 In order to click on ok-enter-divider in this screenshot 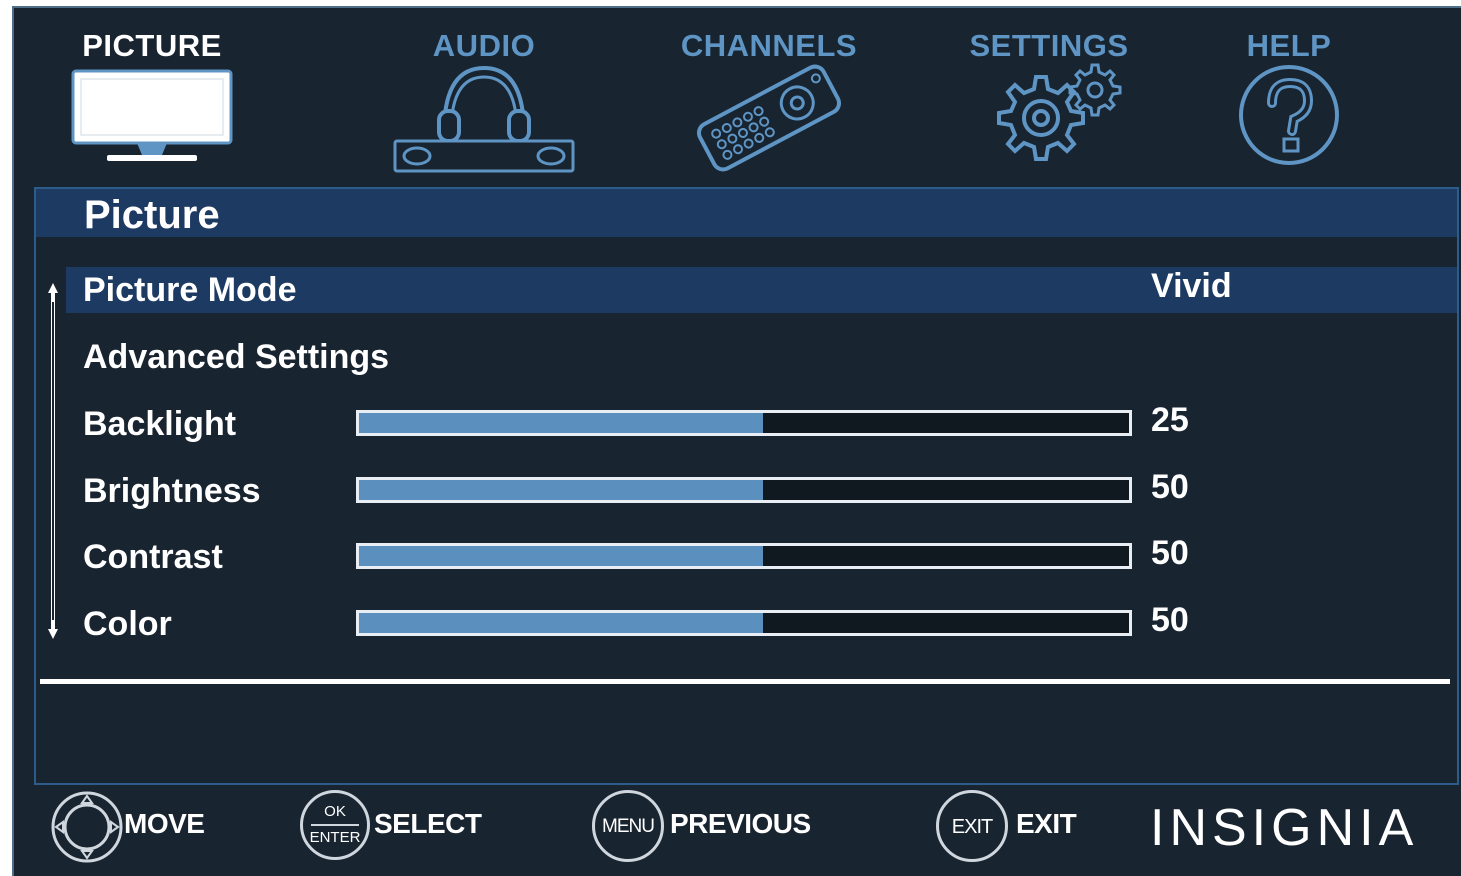, I will do `click(335, 825)`.